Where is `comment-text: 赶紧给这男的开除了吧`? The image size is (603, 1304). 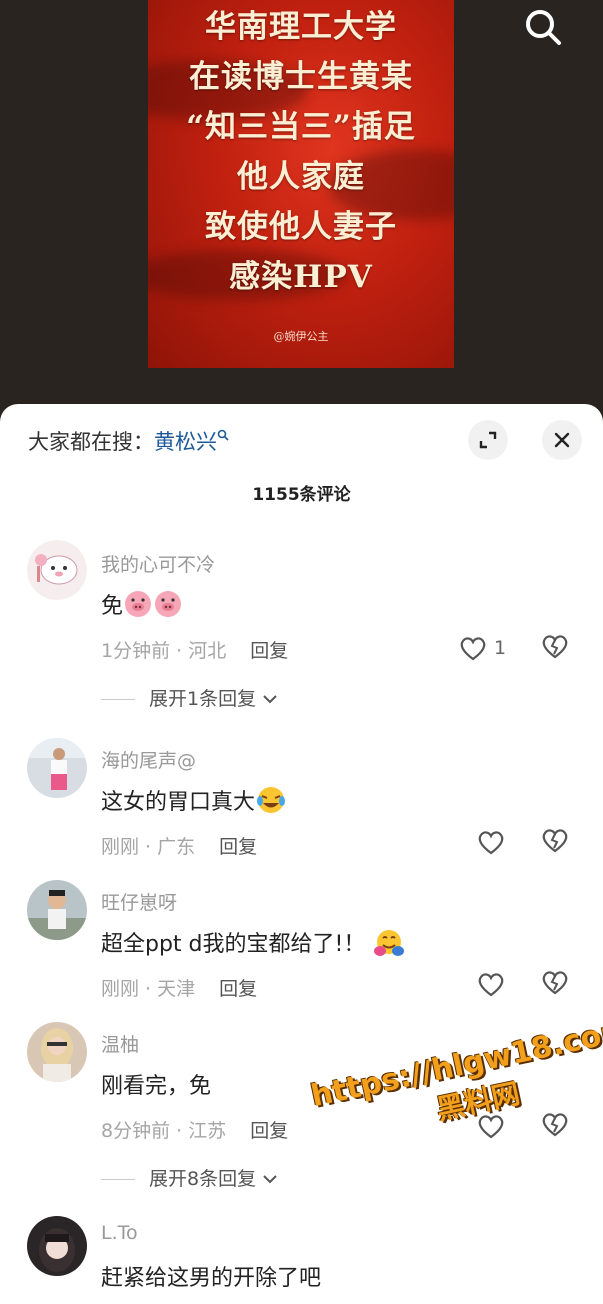
comment-text: 赶紧给这男的开除了吧 is located at coordinates (211, 1278).